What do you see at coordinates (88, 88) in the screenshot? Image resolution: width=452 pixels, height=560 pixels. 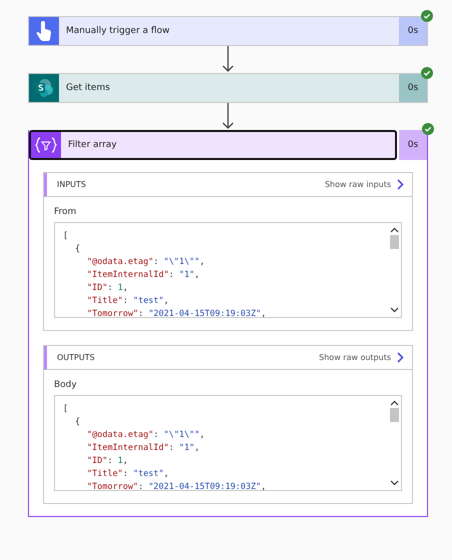 I see `step-title: Get items` at bounding box center [88, 88].